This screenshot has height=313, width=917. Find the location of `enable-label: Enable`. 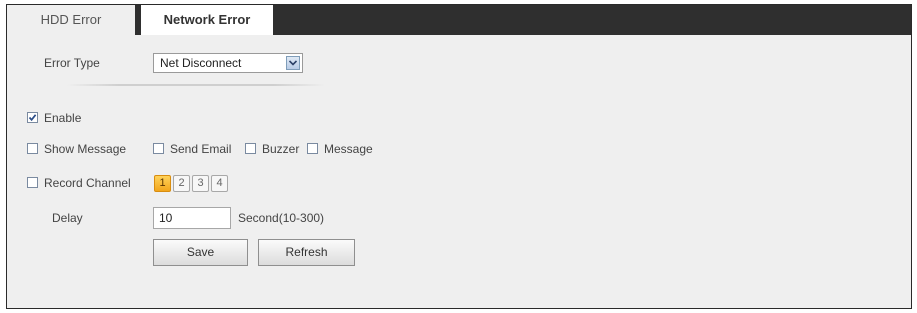

enable-label: Enable is located at coordinates (63, 118).